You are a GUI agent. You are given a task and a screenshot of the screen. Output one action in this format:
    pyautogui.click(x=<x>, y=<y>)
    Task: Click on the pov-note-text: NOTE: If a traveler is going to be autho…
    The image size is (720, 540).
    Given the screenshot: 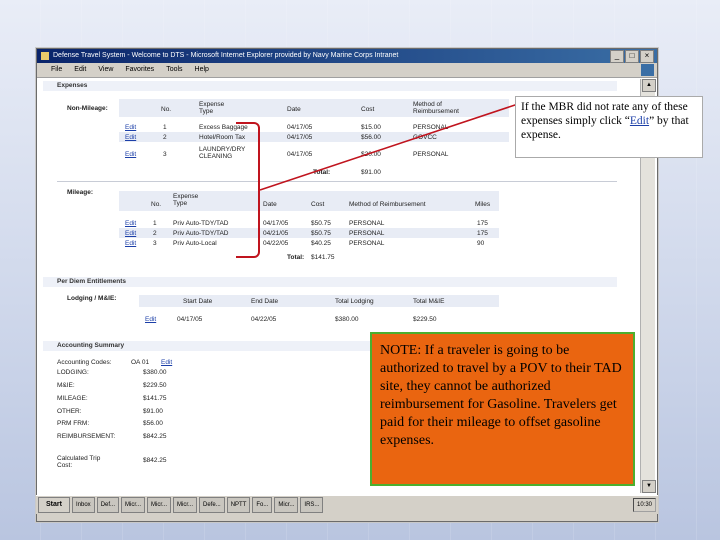 What is the action you would take?
    pyautogui.click(x=501, y=395)
    